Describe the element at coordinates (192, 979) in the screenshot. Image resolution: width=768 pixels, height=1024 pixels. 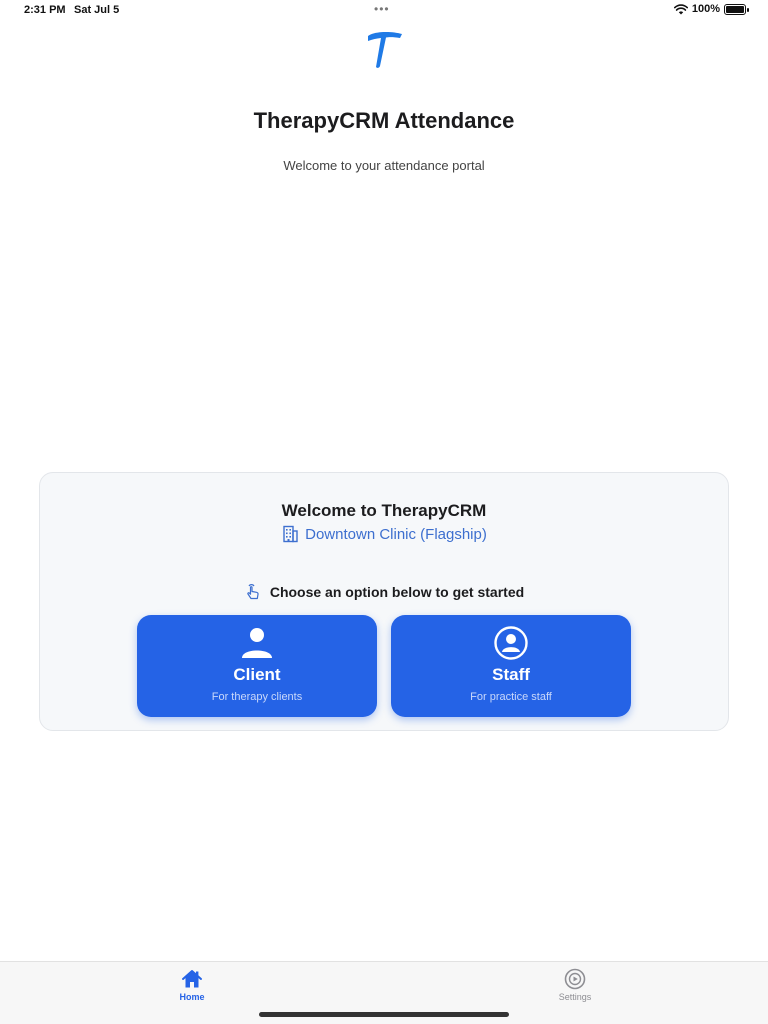
I see `house-icon` at that location.